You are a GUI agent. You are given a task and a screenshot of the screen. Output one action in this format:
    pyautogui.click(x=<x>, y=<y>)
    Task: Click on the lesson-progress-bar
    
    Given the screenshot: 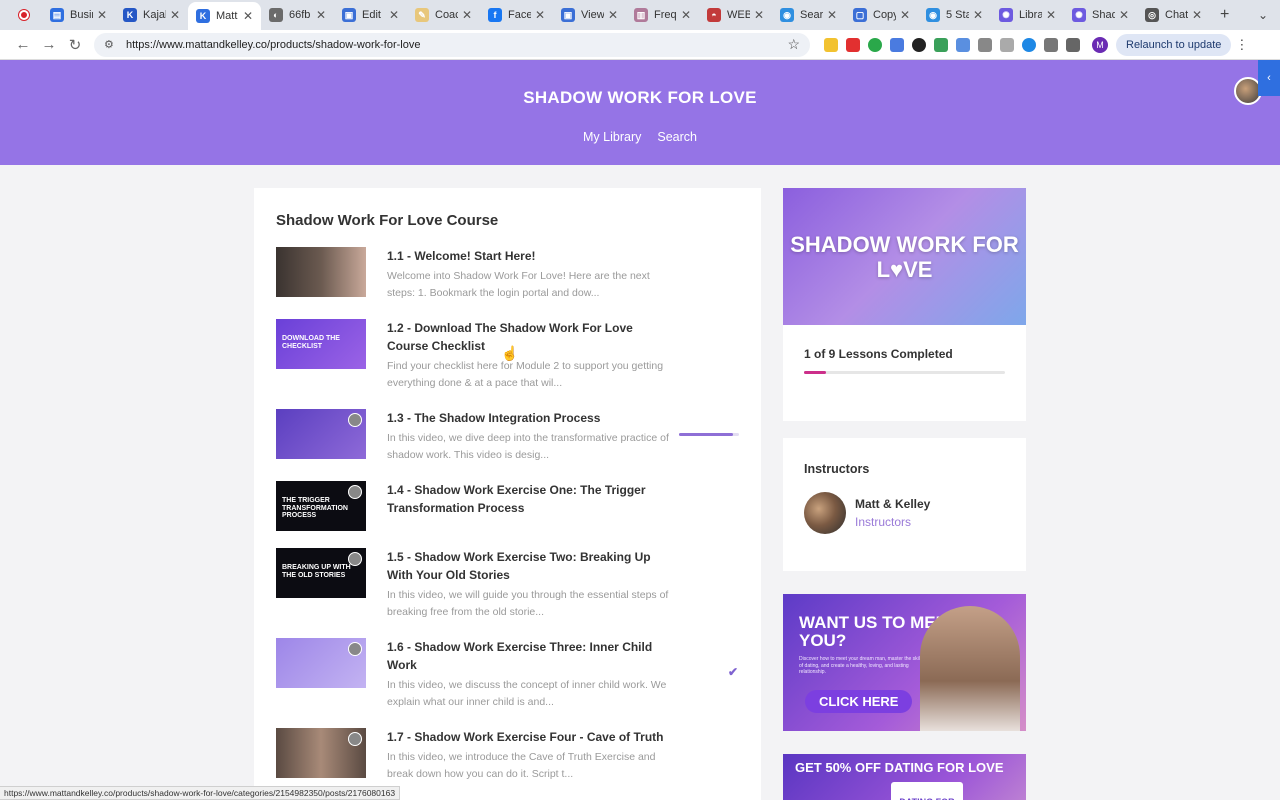 What is the action you would take?
    pyautogui.click(x=709, y=434)
    